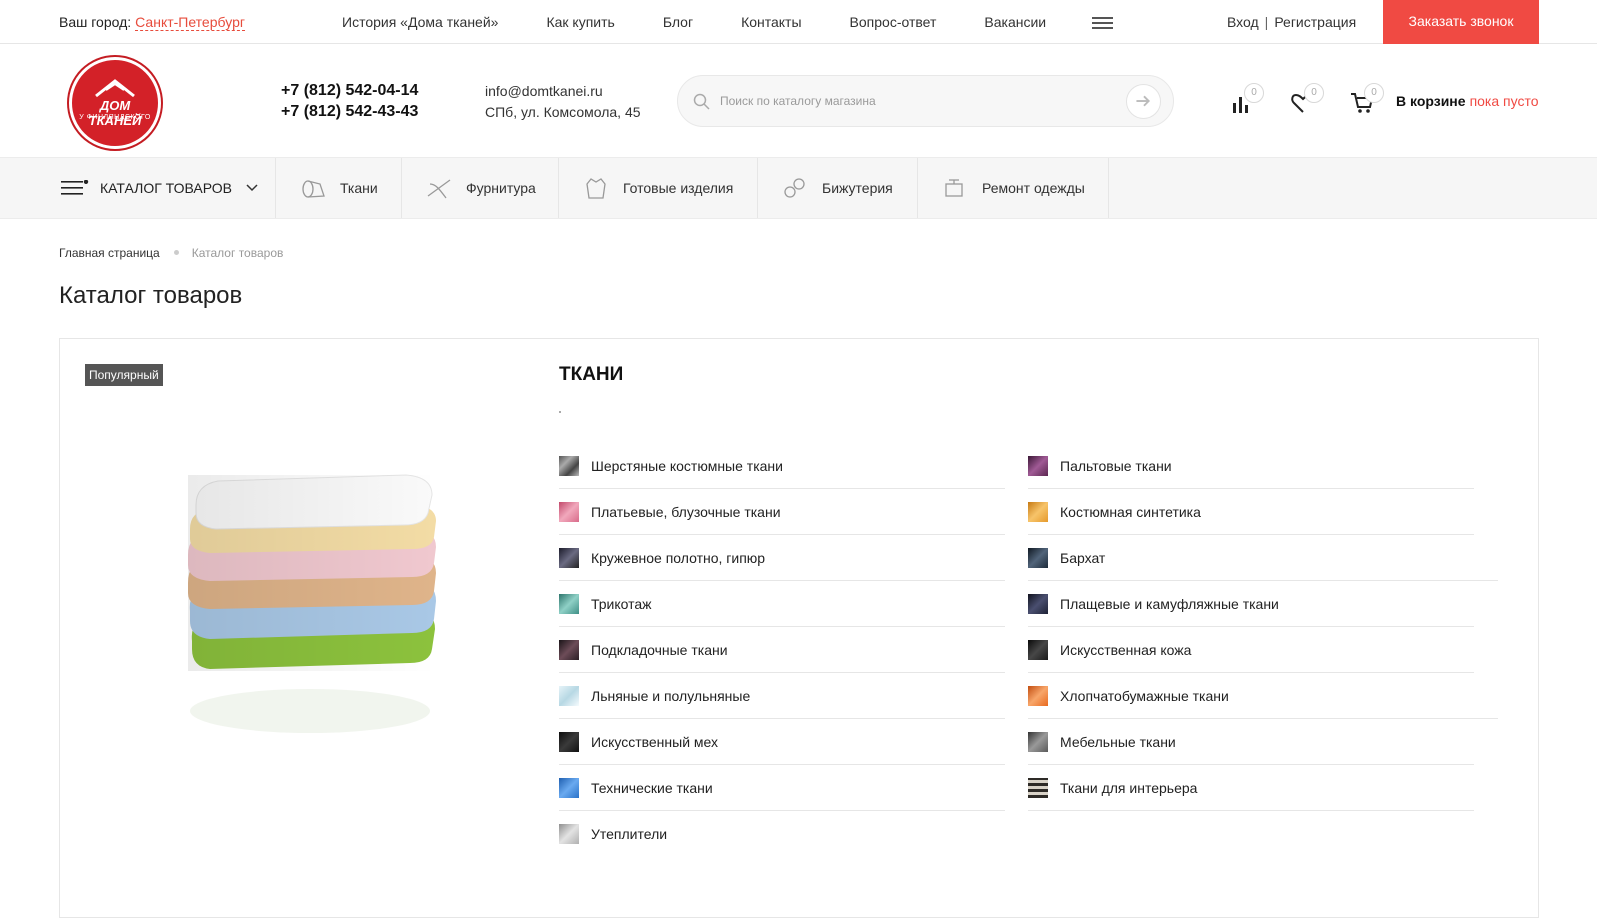  I want to click on auth-links: Вход | Регистрация, so click(1291, 22).